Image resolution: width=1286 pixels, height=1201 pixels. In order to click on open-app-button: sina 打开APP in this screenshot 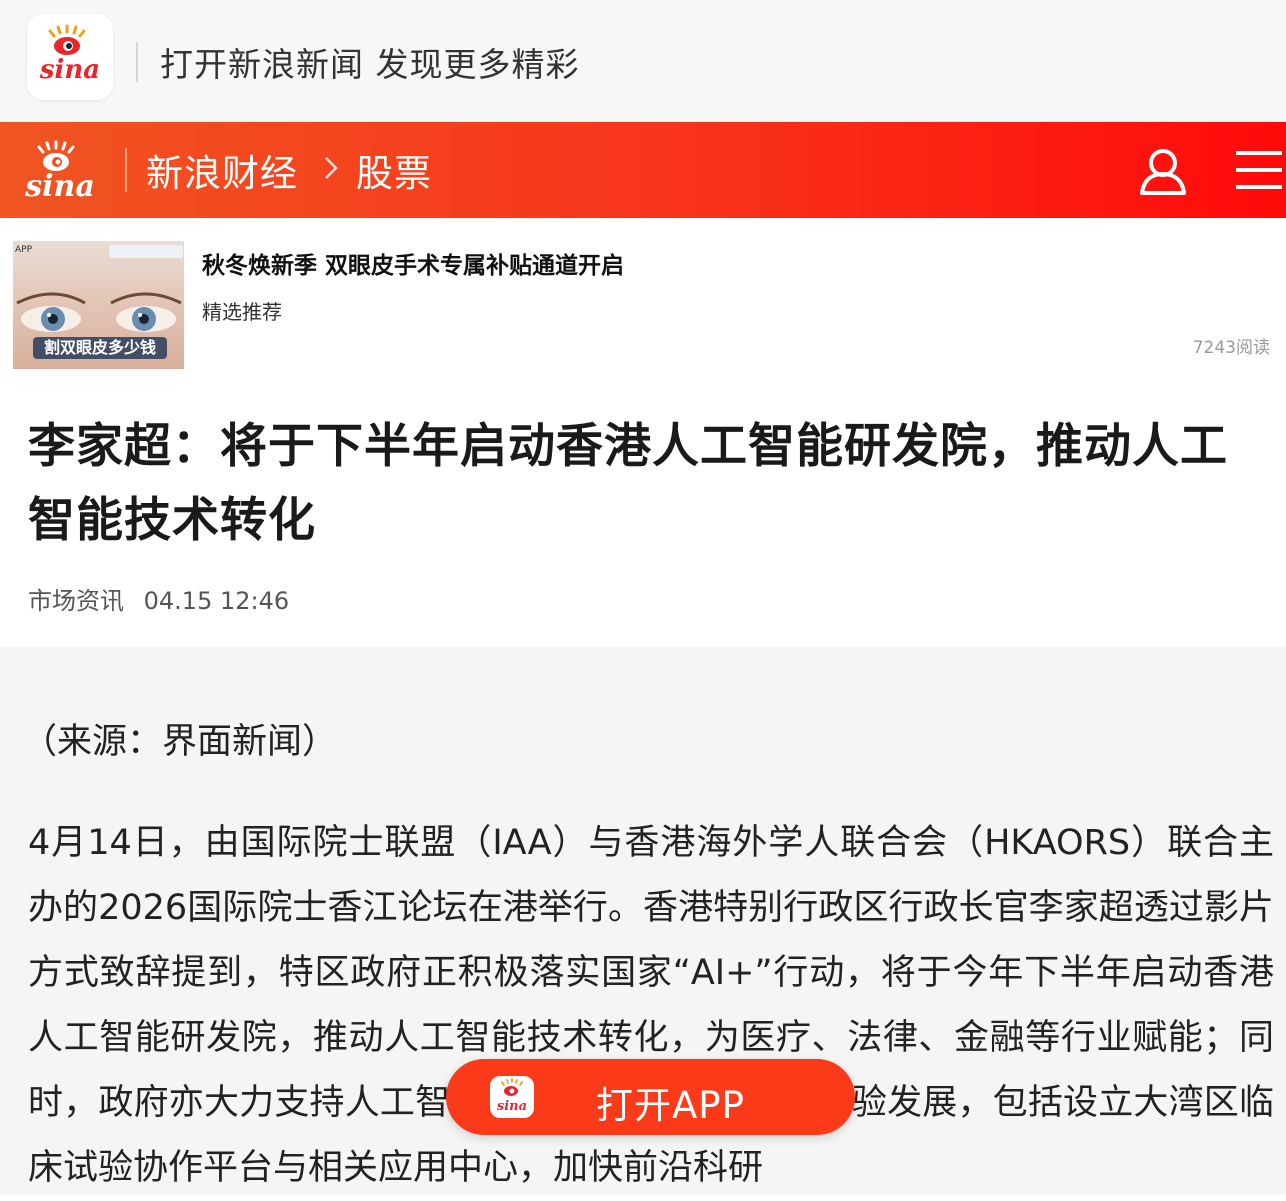, I will do `click(650, 1097)`.